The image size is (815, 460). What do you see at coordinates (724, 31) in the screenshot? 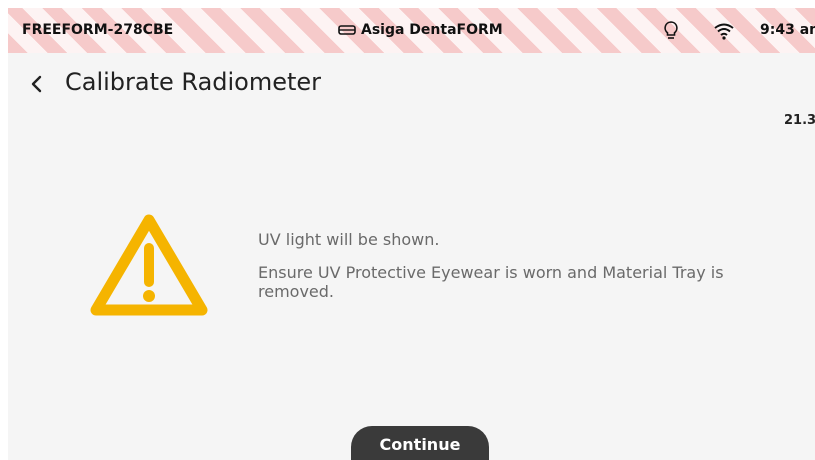
I see `wifi-icon` at bounding box center [724, 31].